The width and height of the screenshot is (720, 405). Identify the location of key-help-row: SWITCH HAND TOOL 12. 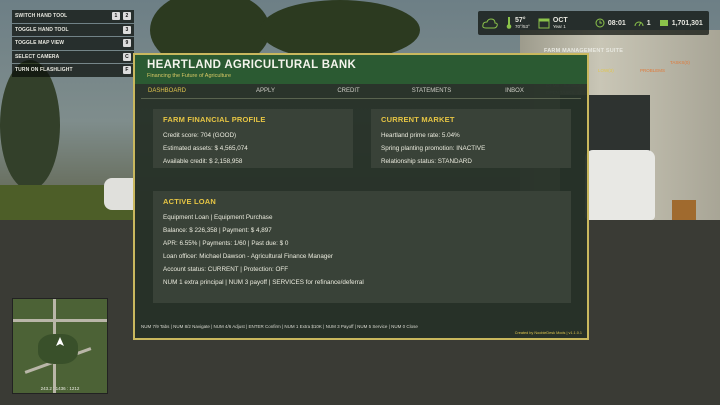
(73, 16).